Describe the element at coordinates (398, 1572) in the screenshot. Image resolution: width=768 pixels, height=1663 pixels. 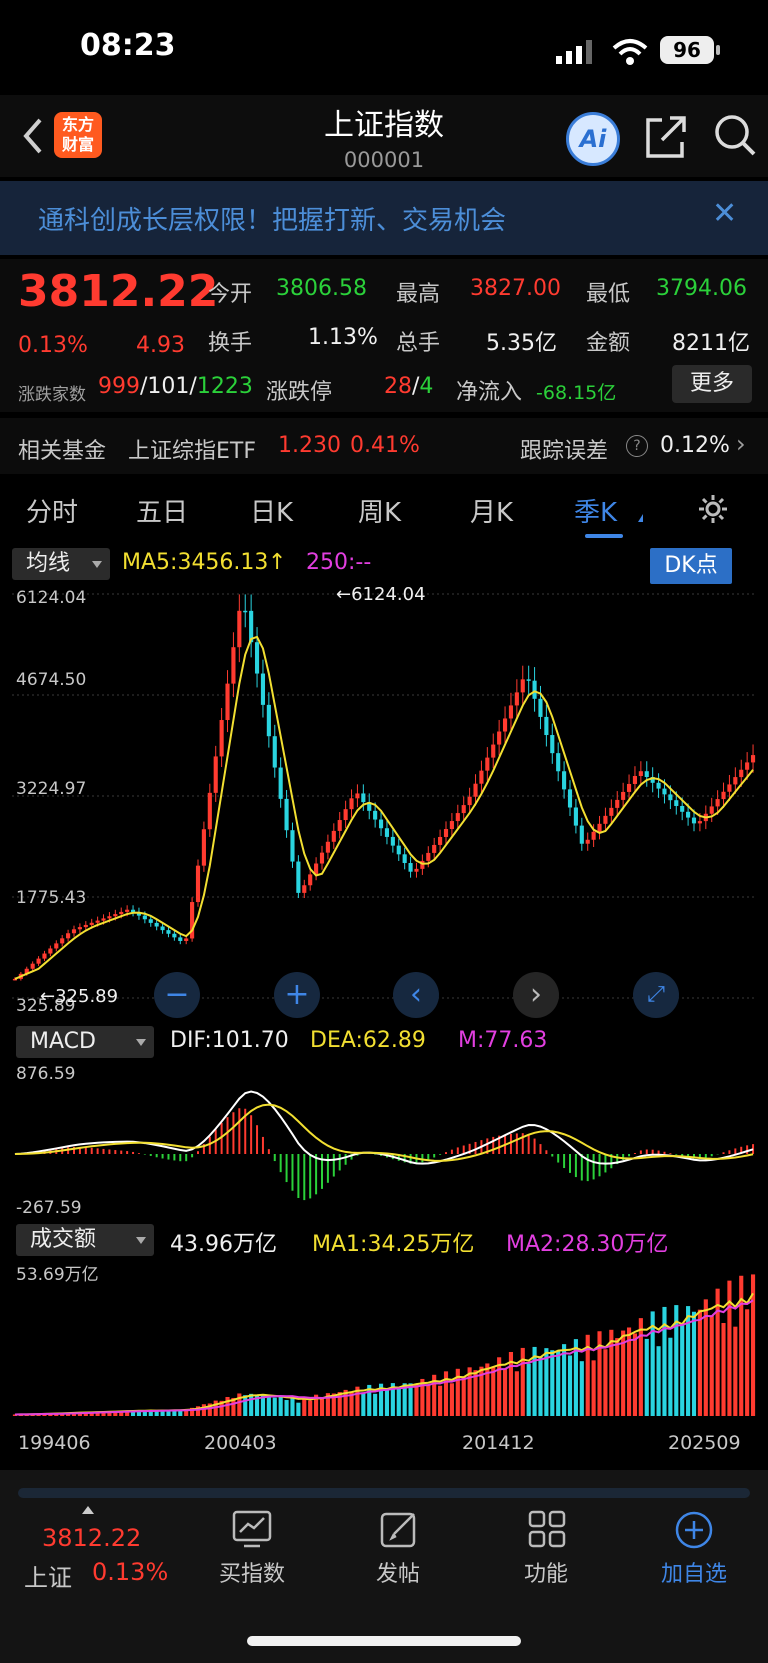
I see `nav-post: 发帖` at that location.